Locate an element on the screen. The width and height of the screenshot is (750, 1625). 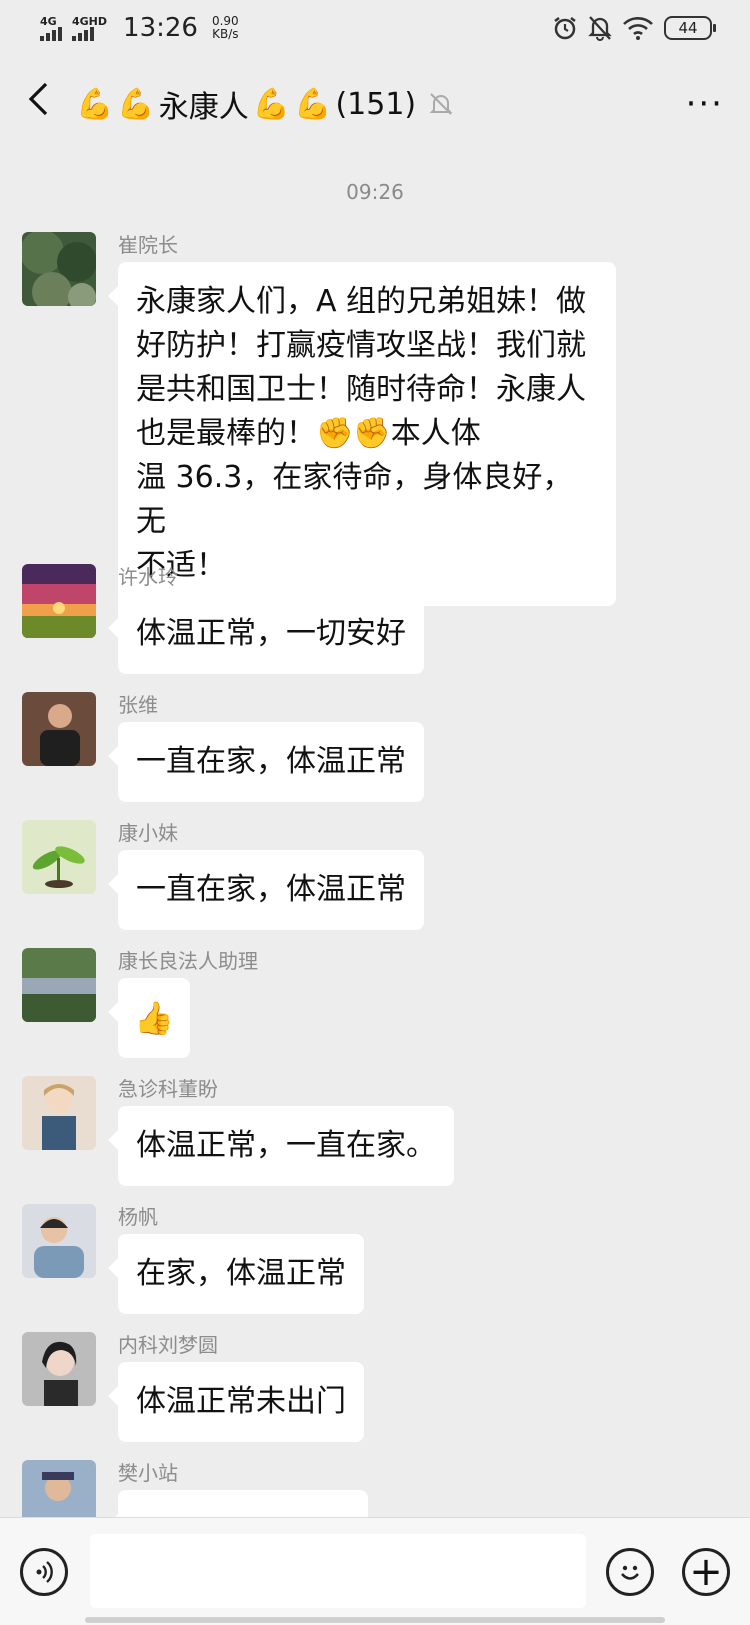
sender-name: 杨帆 is located at coordinates (138, 1217).